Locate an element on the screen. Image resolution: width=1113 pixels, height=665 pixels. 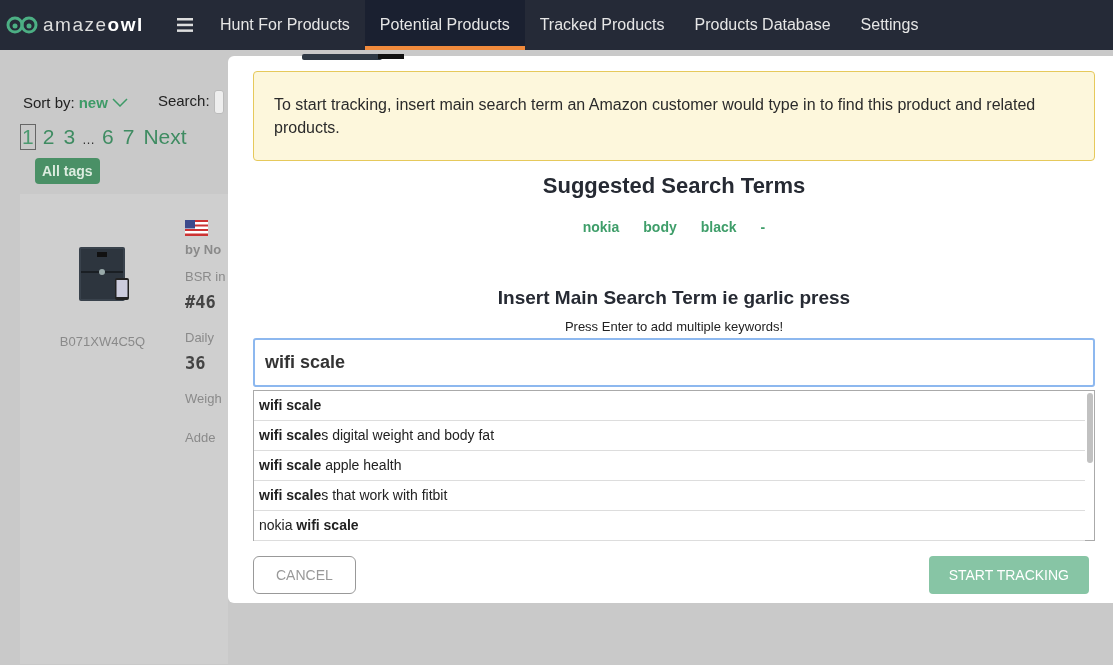
search-term-input: wifi scale is located at coordinates (674, 362).